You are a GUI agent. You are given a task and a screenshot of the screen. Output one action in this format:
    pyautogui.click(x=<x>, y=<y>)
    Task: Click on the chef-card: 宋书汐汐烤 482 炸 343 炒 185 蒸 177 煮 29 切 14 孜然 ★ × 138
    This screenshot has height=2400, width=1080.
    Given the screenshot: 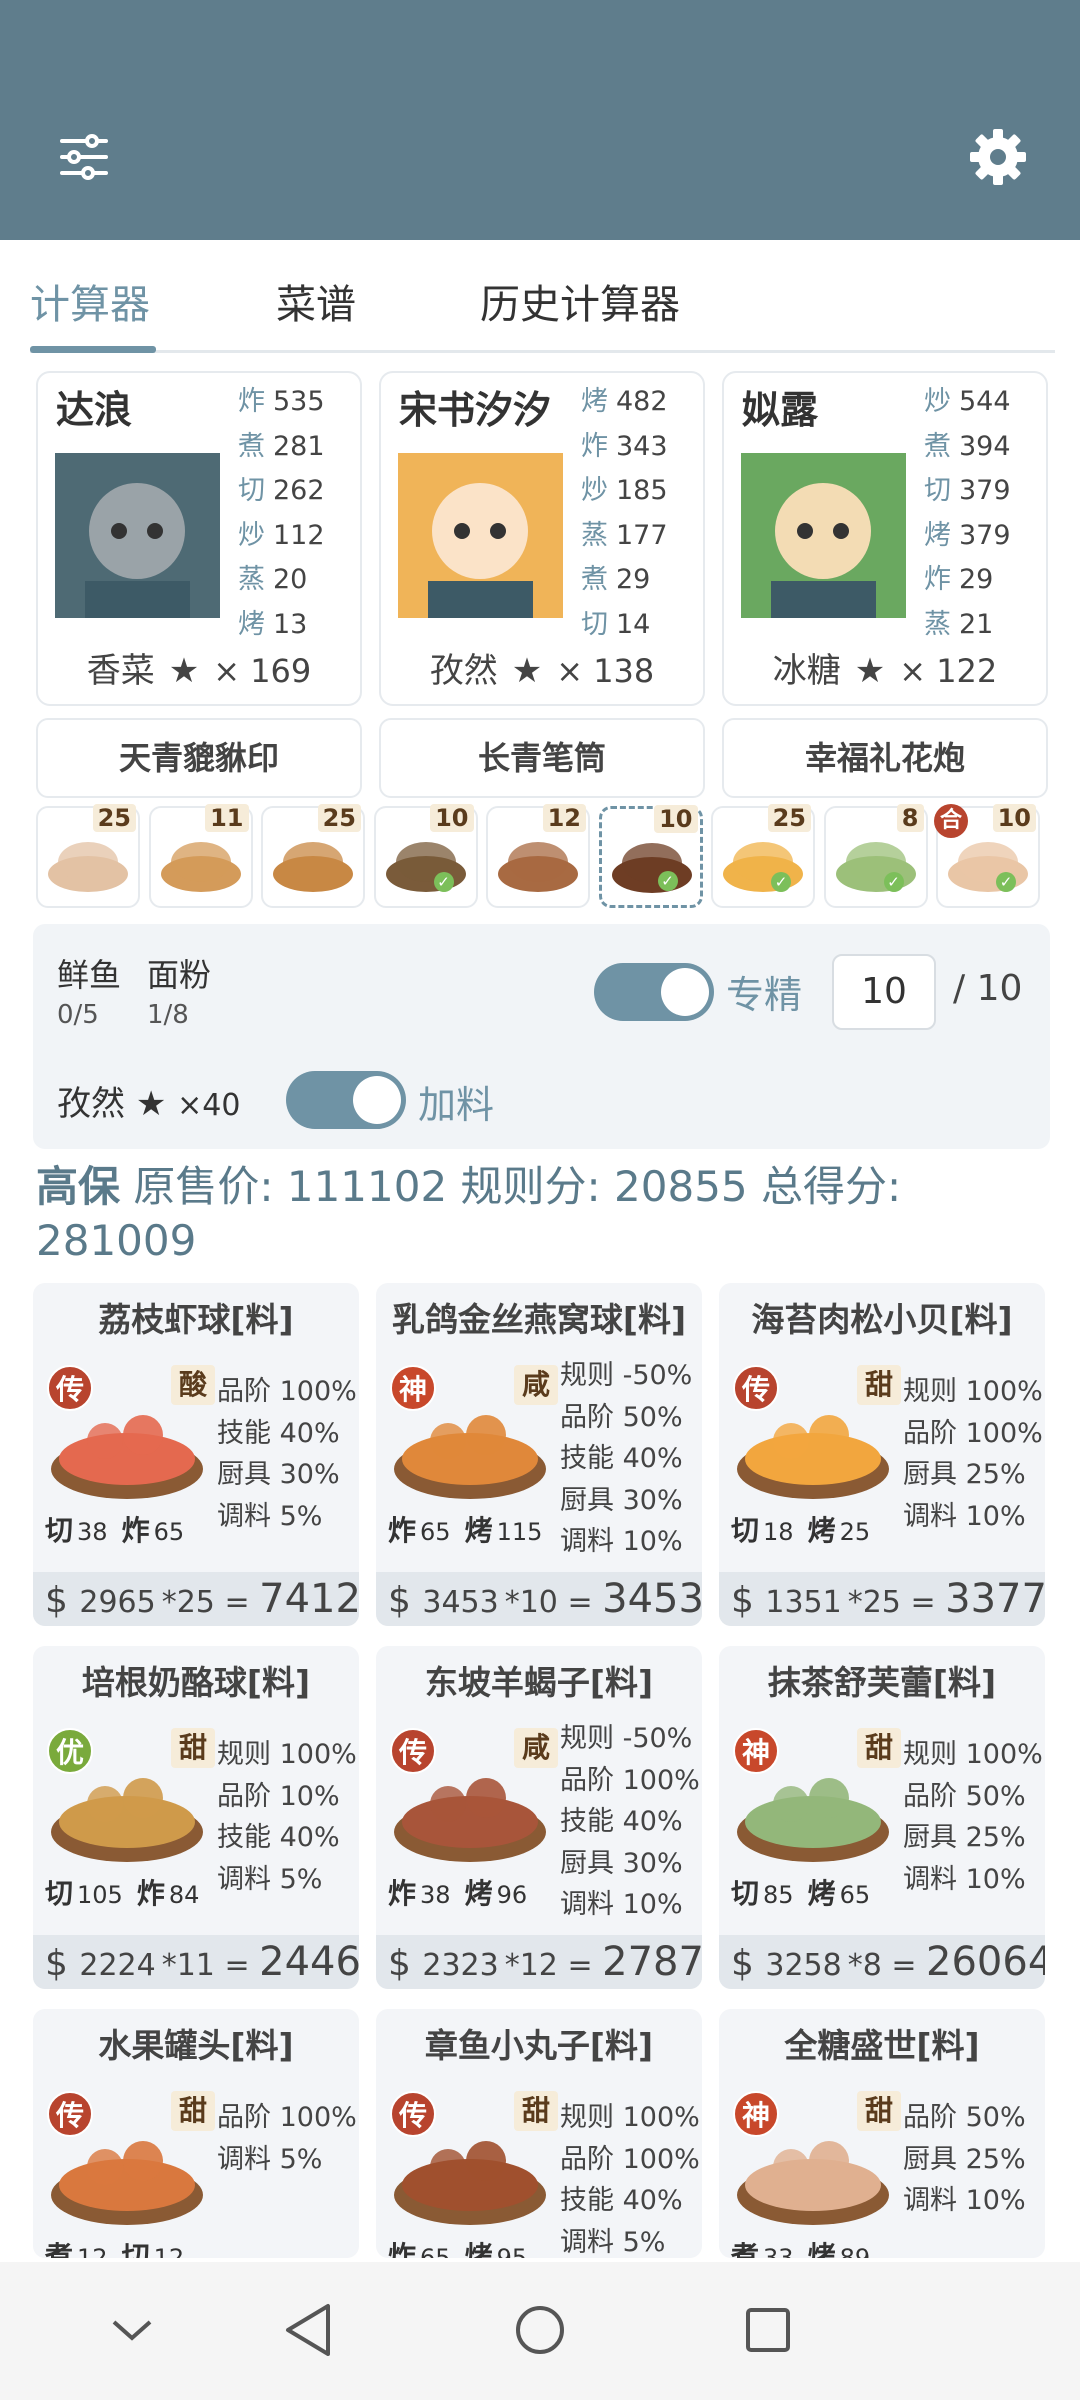 What is the action you would take?
    pyautogui.click(x=542, y=538)
    